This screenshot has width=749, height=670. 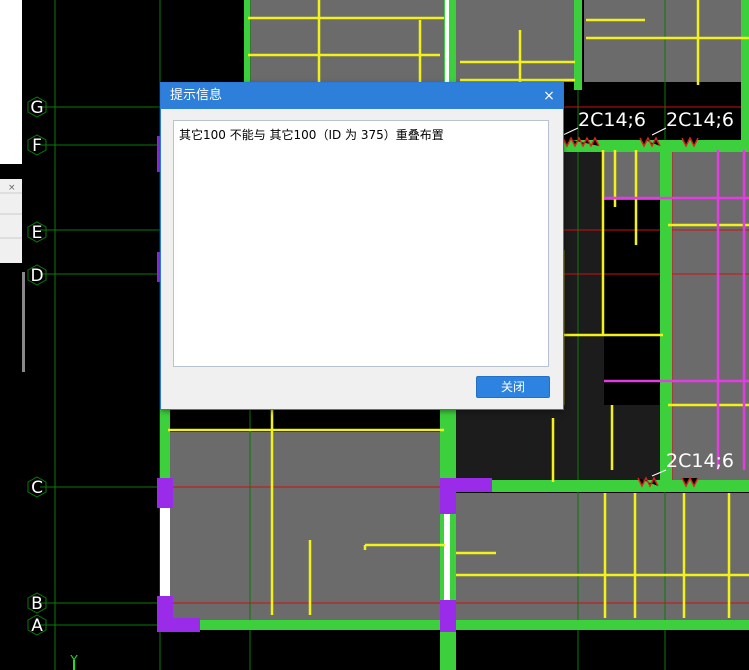 What do you see at coordinates (37, 146) in the screenshot?
I see `svg-text: F` at bounding box center [37, 146].